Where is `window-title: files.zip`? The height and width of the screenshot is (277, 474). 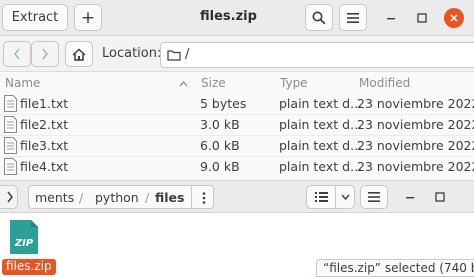
window-title: files.zip is located at coordinates (228, 16).